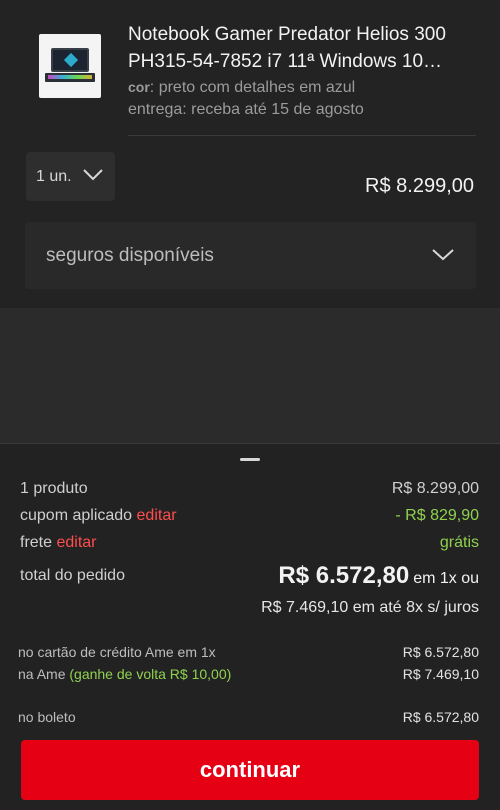 This screenshot has width=500, height=810. Describe the element at coordinates (54, 176) in the screenshot. I see `quantity-value: 1 un.` at that location.